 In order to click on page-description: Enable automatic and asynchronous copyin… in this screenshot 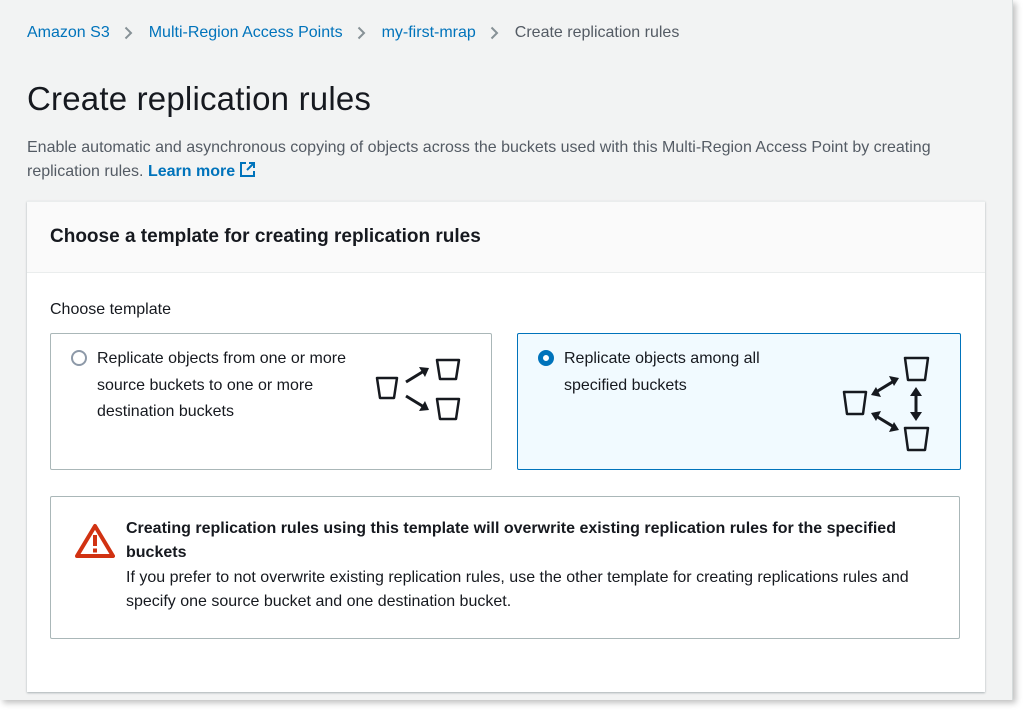, I will do `click(507, 160)`.